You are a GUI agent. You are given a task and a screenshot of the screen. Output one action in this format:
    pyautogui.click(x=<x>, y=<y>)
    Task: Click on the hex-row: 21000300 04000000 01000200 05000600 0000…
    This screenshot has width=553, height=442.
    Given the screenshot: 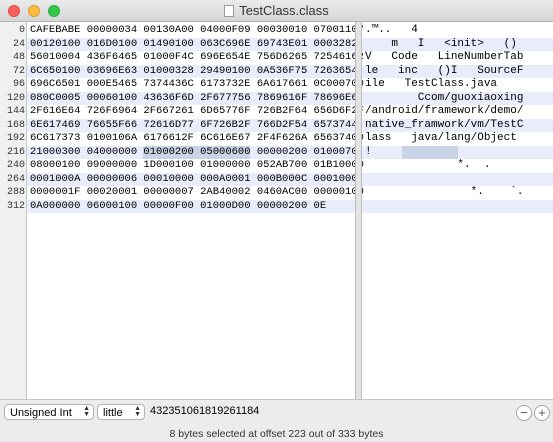 What is the action you would take?
    pyautogui.click(x=197, y=152)
    